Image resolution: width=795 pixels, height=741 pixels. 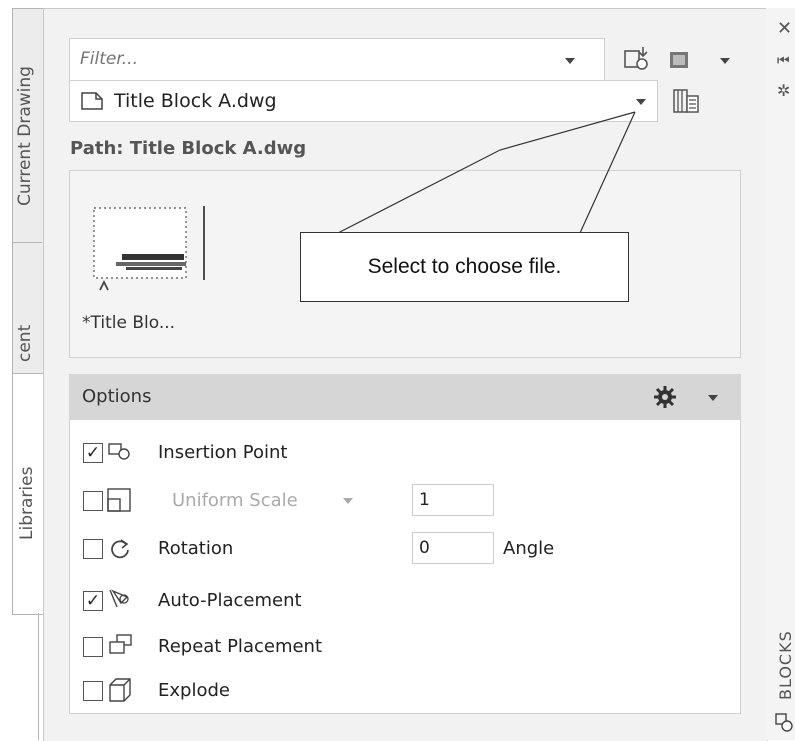 What do you see at coordinates (686, 101) in the screenshot?
I see `browse-library-icon` at bounding box center [686, 101].